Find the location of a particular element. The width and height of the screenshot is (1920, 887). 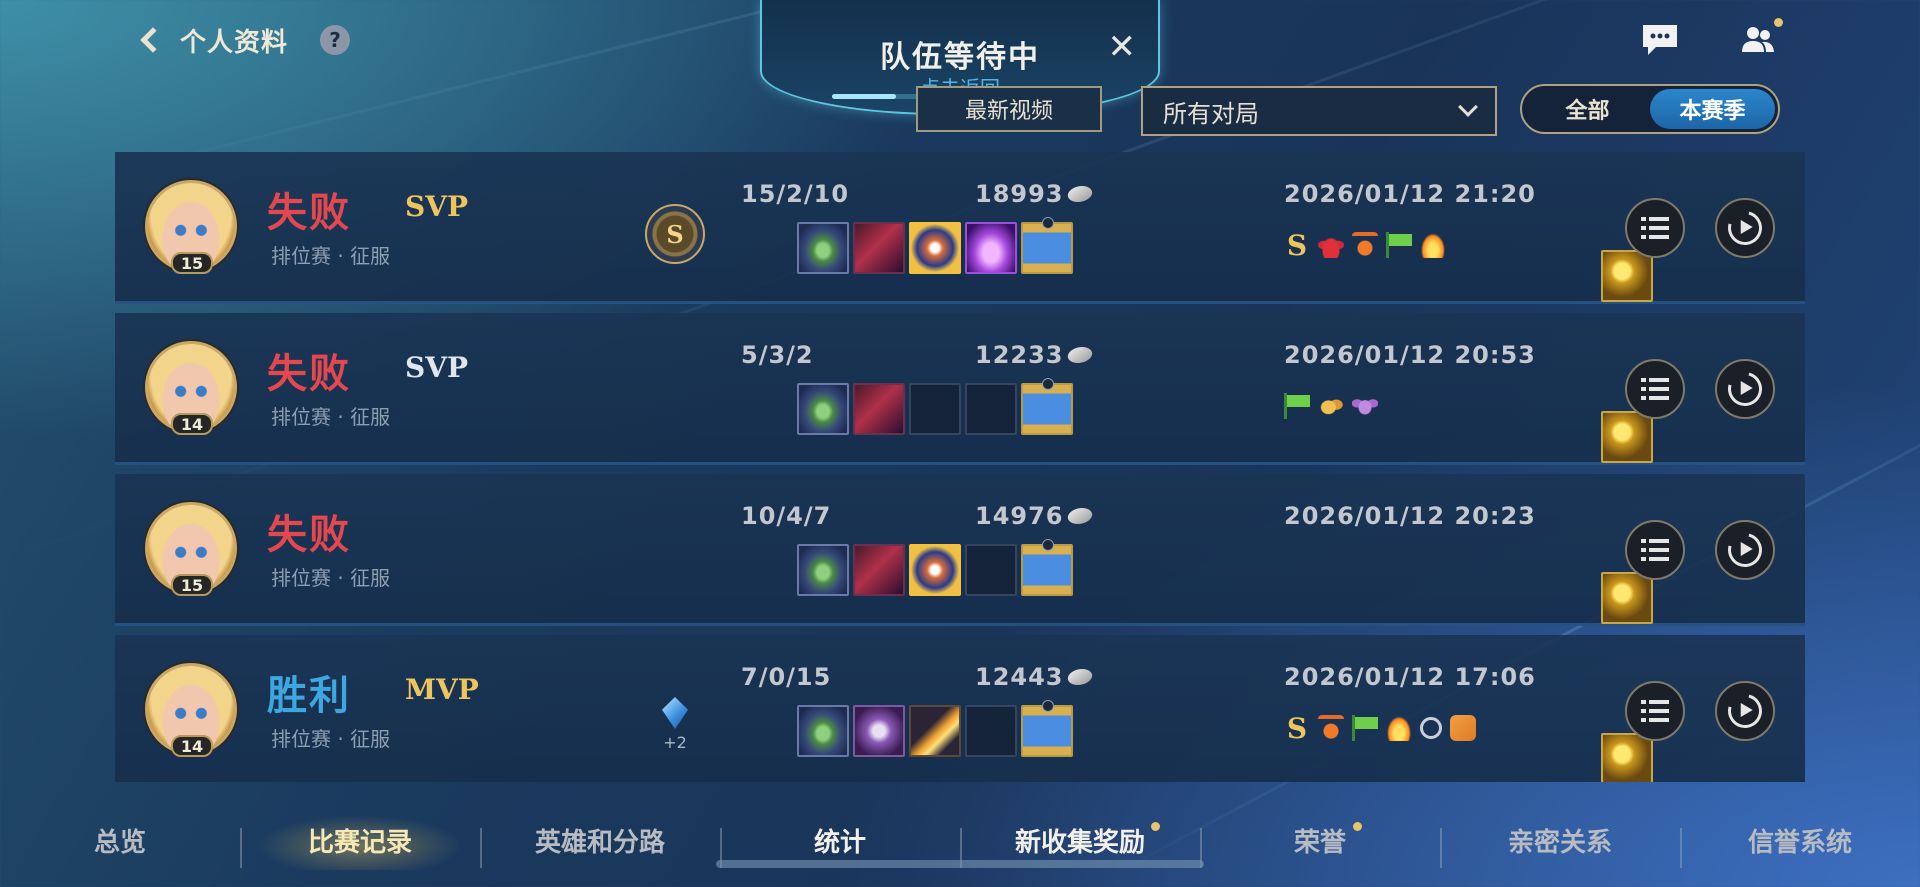

tab-label: 英雄和分路 is located at coordinates (599, 842).